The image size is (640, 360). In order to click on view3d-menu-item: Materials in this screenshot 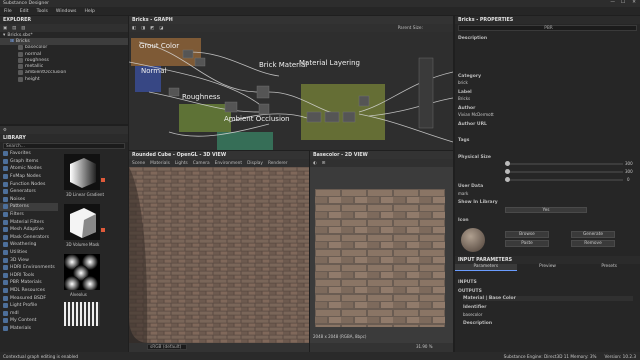, I will do `click(160, 163)`.